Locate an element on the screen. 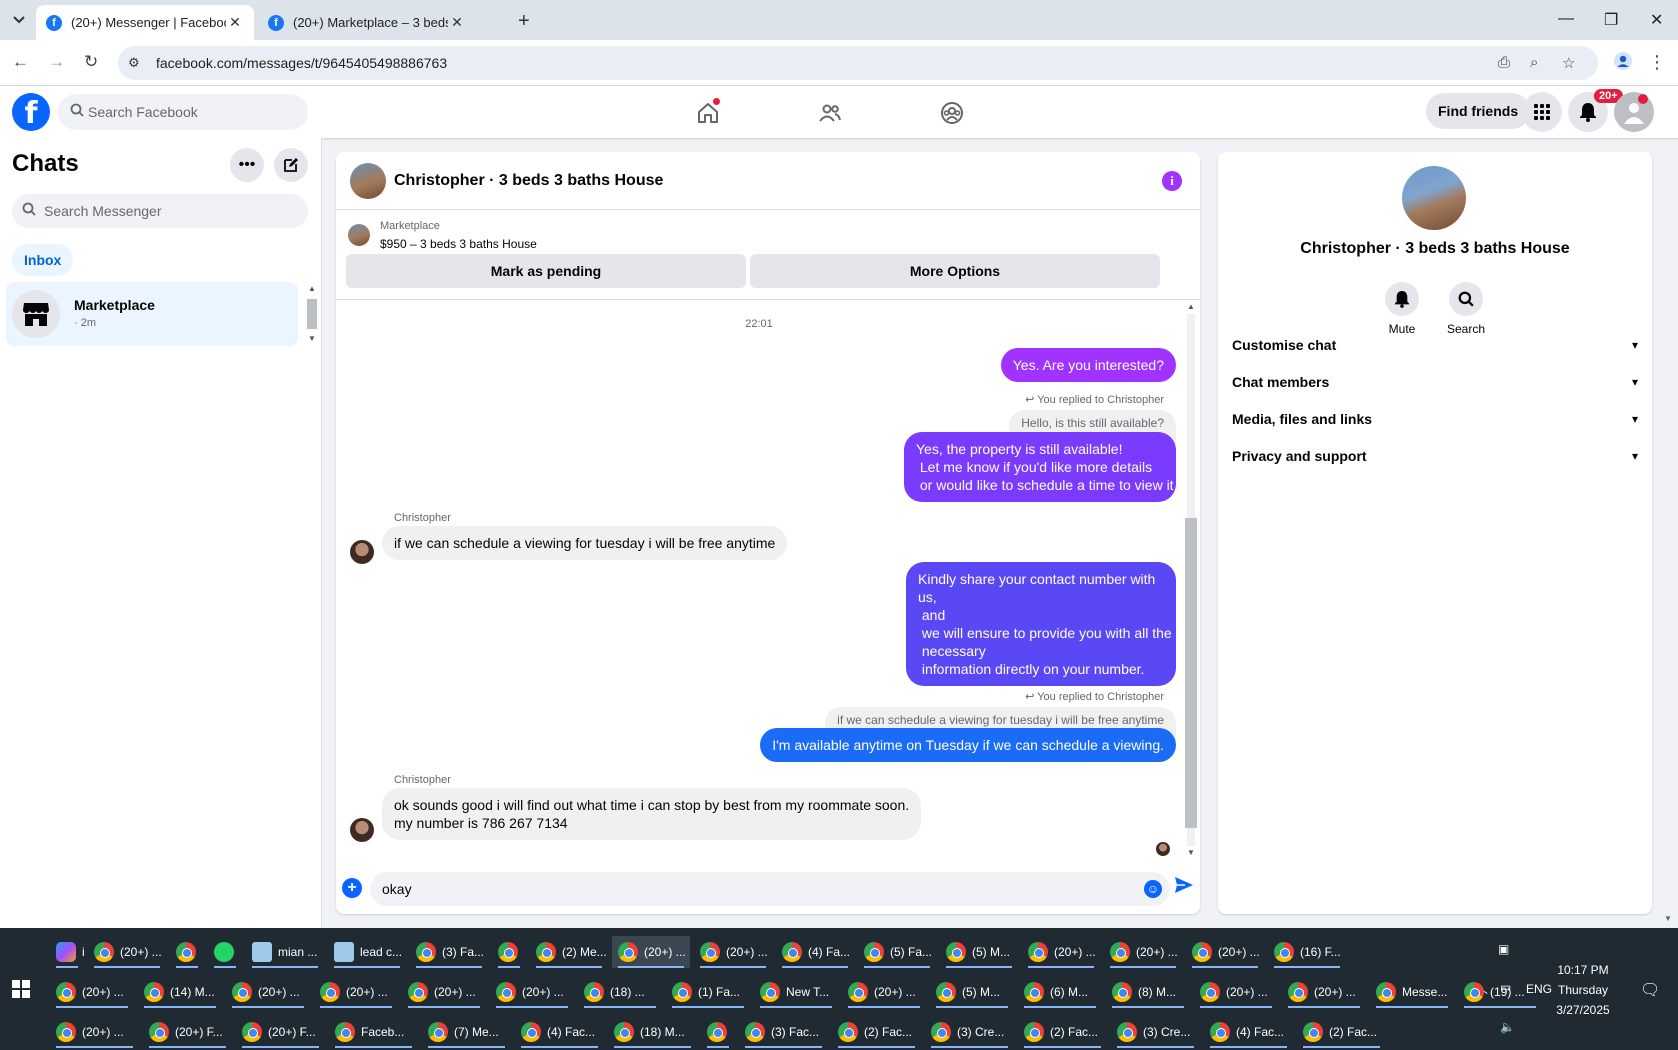 This screenshot has height=1050, width=1678. section-customise-chat: Customise chat ▾ is located at coordinates (1435, 345).